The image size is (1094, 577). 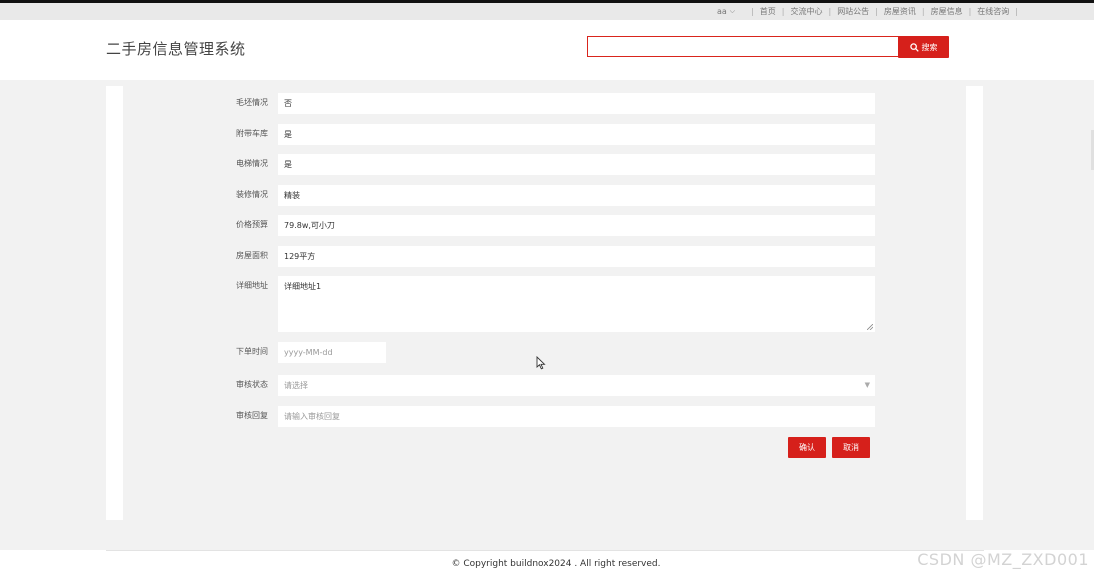 What do you see at coordinates (974, 303) in the screenshot?
I see `content-panel-right-edge` at bounding box center [974, 303].